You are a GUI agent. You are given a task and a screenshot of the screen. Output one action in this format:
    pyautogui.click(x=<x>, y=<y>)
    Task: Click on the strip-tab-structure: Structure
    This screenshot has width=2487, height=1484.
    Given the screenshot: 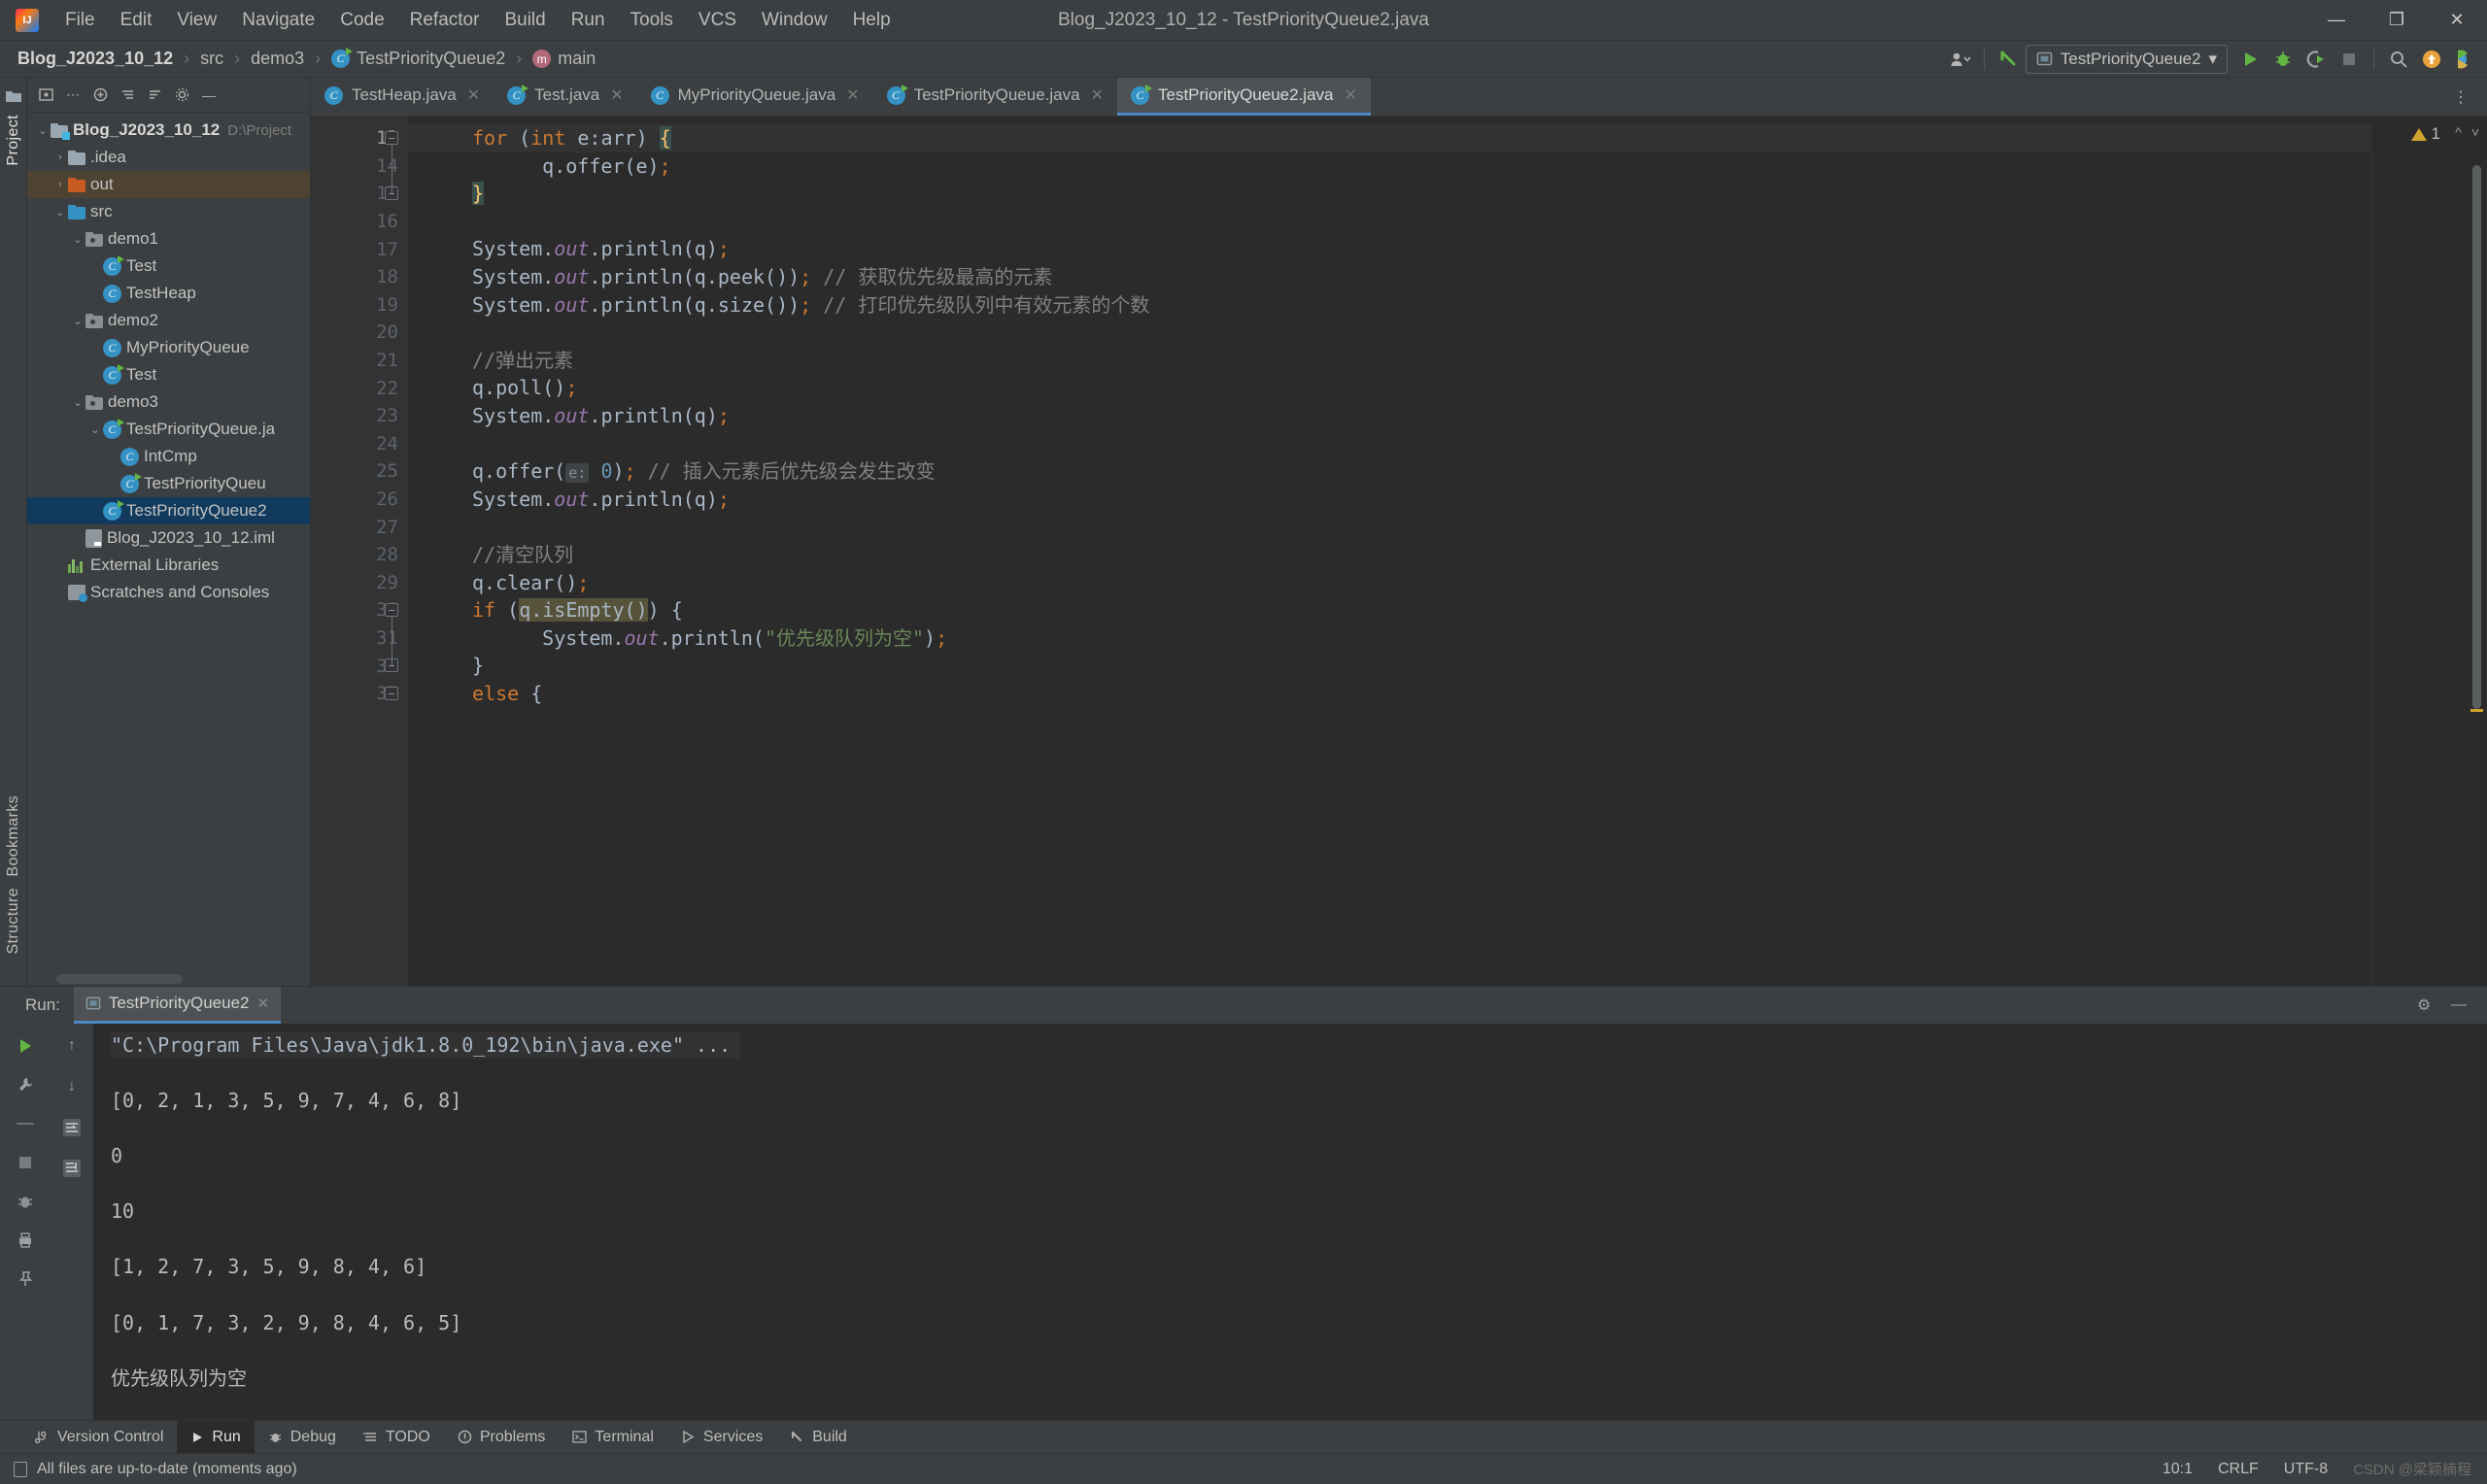 What is the action you would take?
    pyautogui.click(x=13, y=921)
    